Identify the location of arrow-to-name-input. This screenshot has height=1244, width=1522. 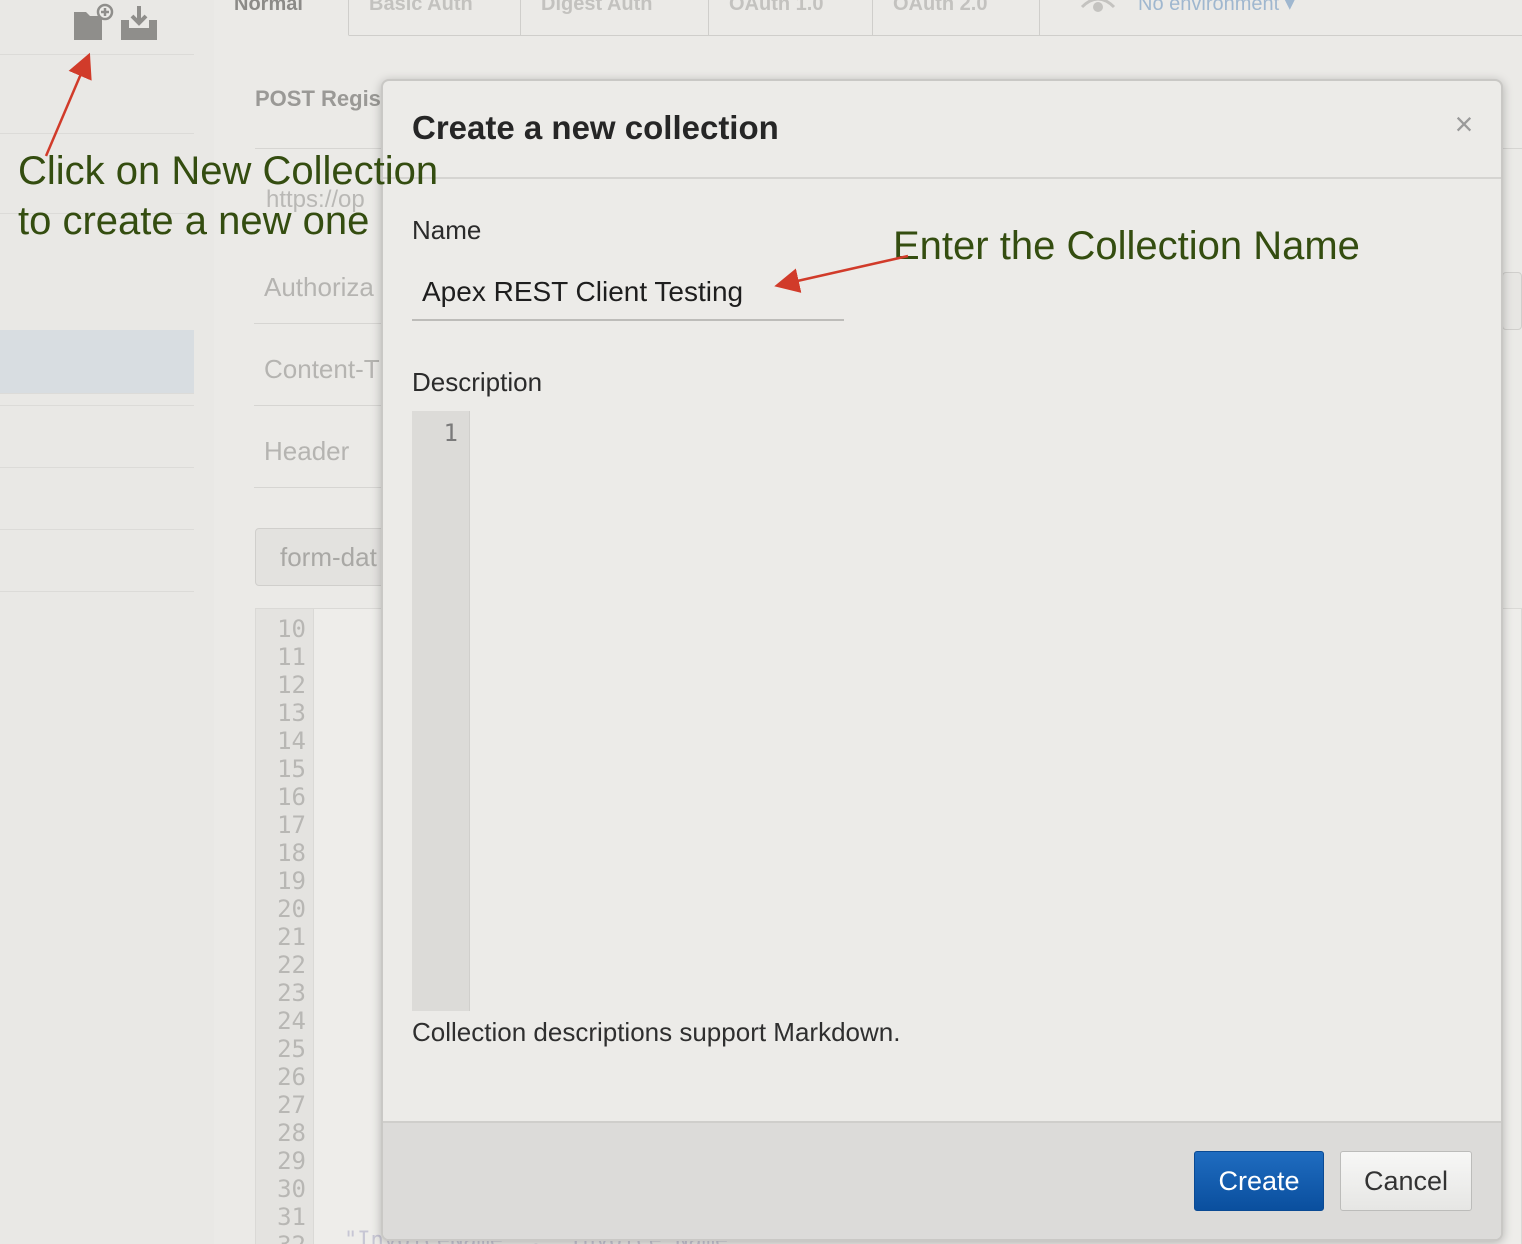
(841, 273).